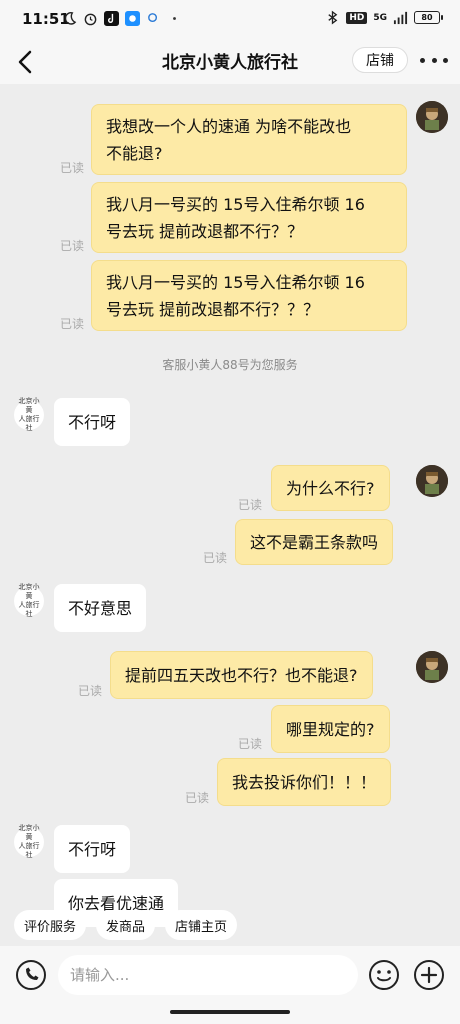 The height and width of the screenshot is (1024, 460). Describe the element at coordinates (132, 18) in the screenshot. I see `app-icon` at that location.